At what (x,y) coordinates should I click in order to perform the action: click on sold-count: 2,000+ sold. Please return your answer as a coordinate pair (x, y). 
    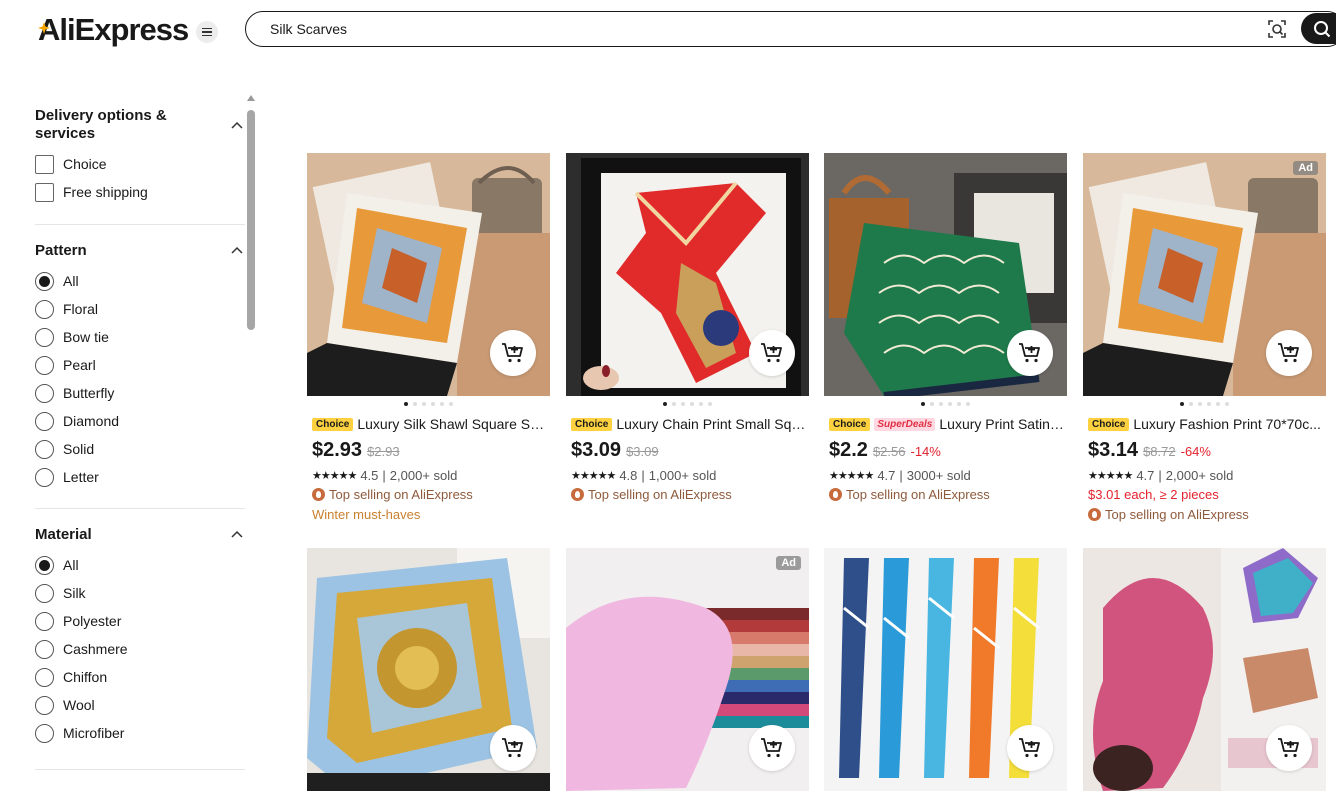
    Looking at the image, I should click on (423, 475).